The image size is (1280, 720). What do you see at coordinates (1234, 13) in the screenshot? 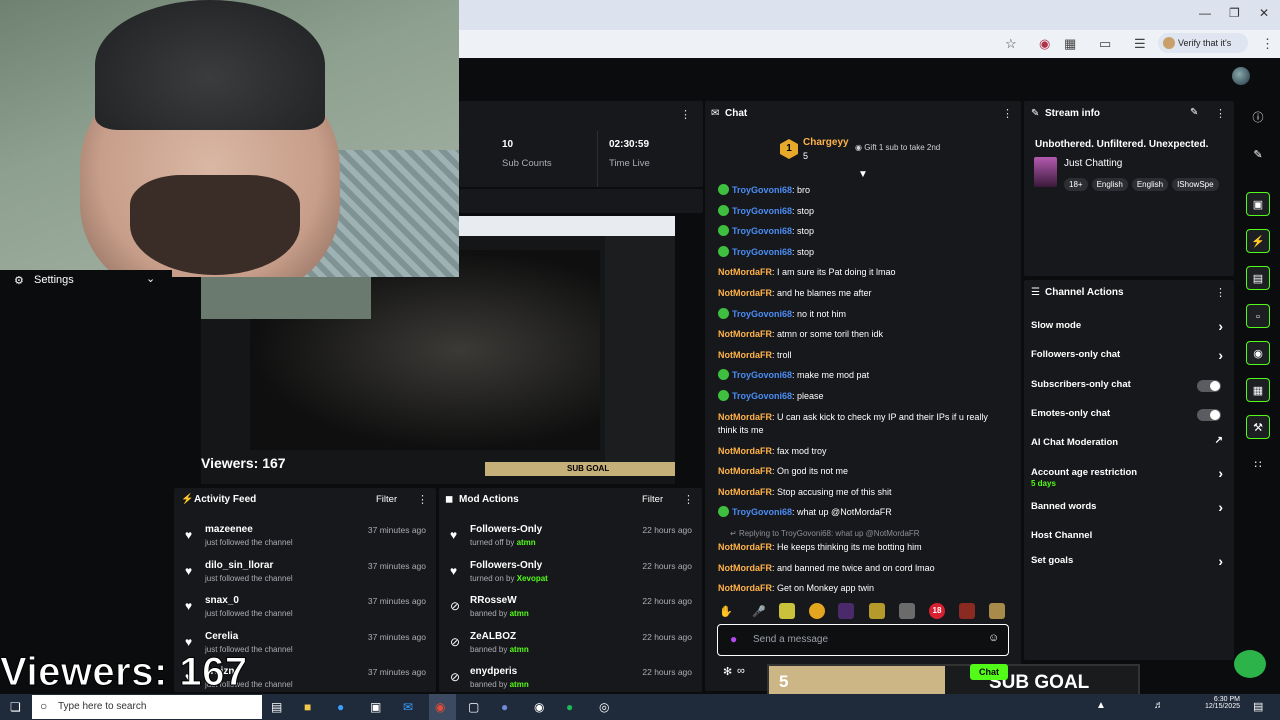
I see `restore-icon: ❐` at bounding box center [1234, 13].